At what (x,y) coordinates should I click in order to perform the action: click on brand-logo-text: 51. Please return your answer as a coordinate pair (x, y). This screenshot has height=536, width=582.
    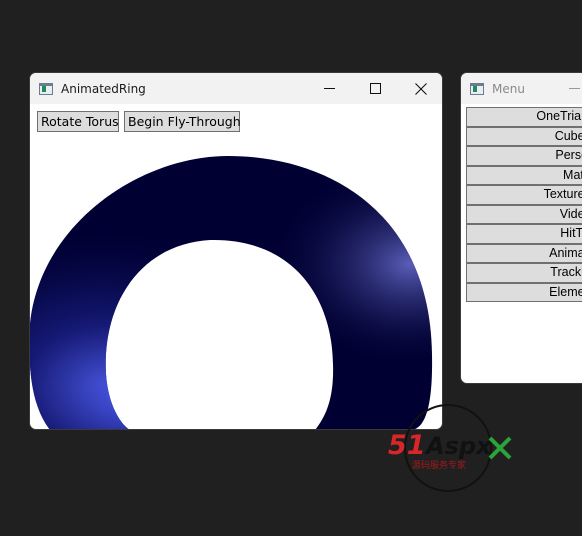
    Looking at the image, I should click on (407, 445).